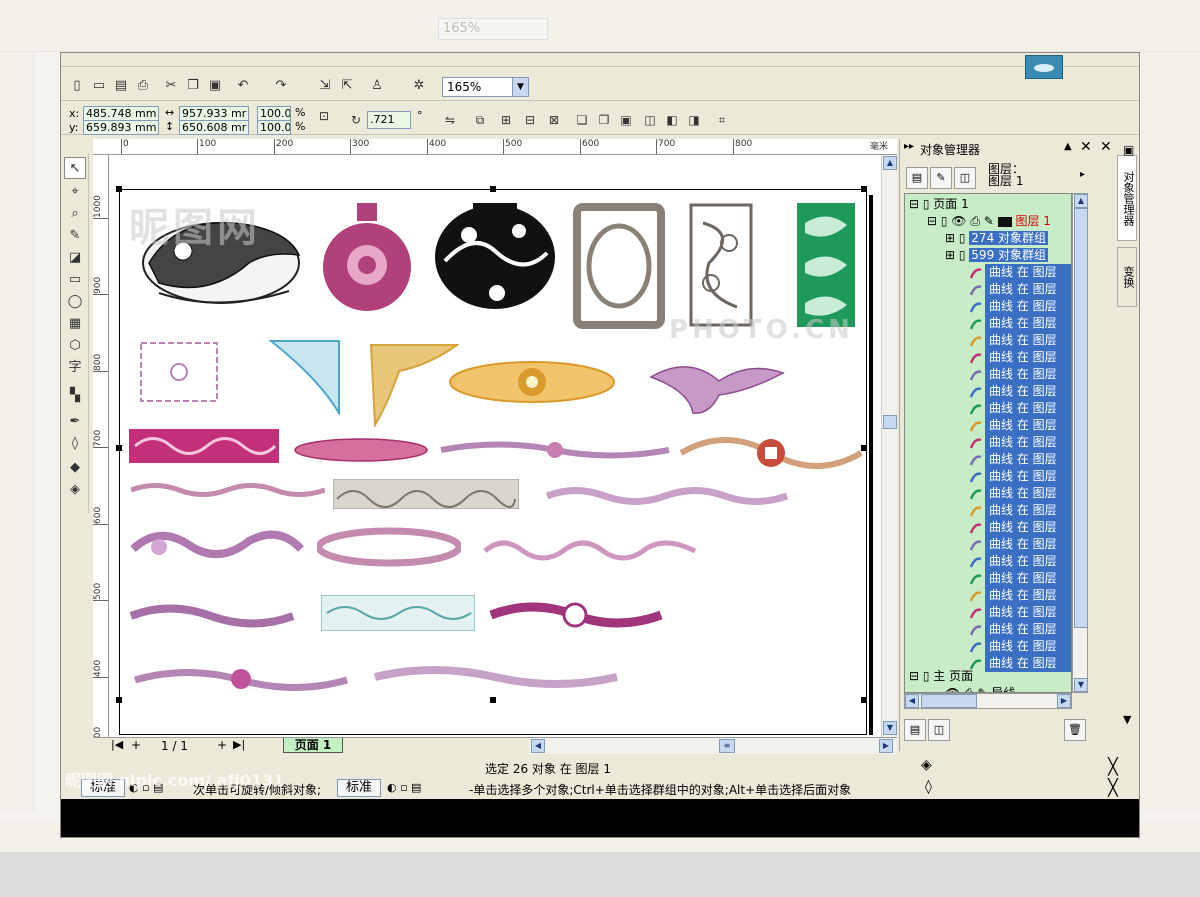 This screenshot has height=897, width=1200. What do you see at coordinates (75, 192) in the screenshot?
I see `shape-tool-icon: ⌖` at bounding box center [75, 192].